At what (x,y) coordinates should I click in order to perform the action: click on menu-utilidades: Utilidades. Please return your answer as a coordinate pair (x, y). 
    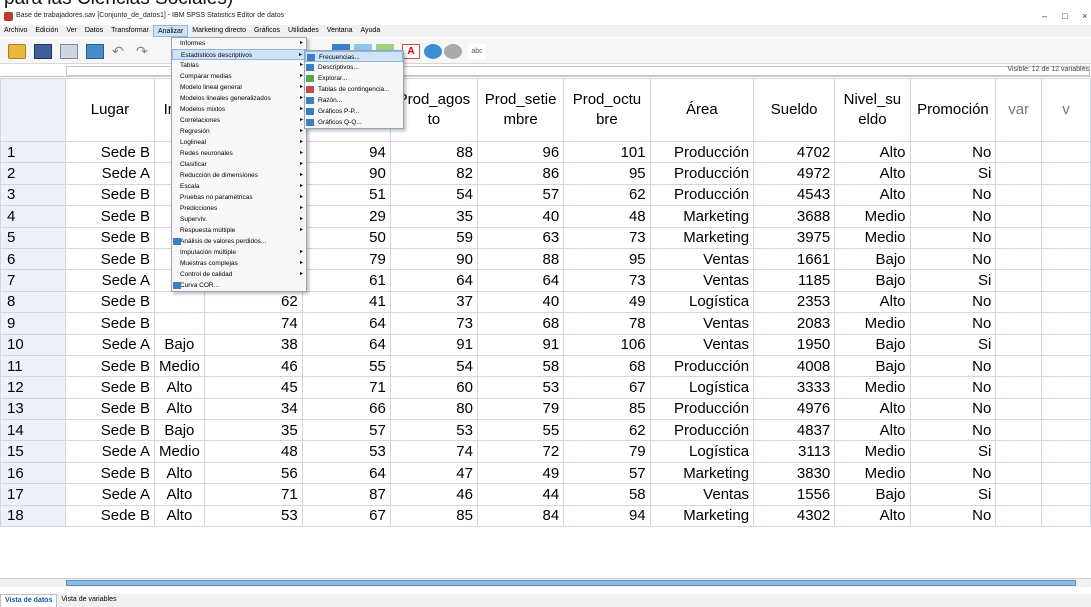
    Looking at the image, I should click on (303, 31).